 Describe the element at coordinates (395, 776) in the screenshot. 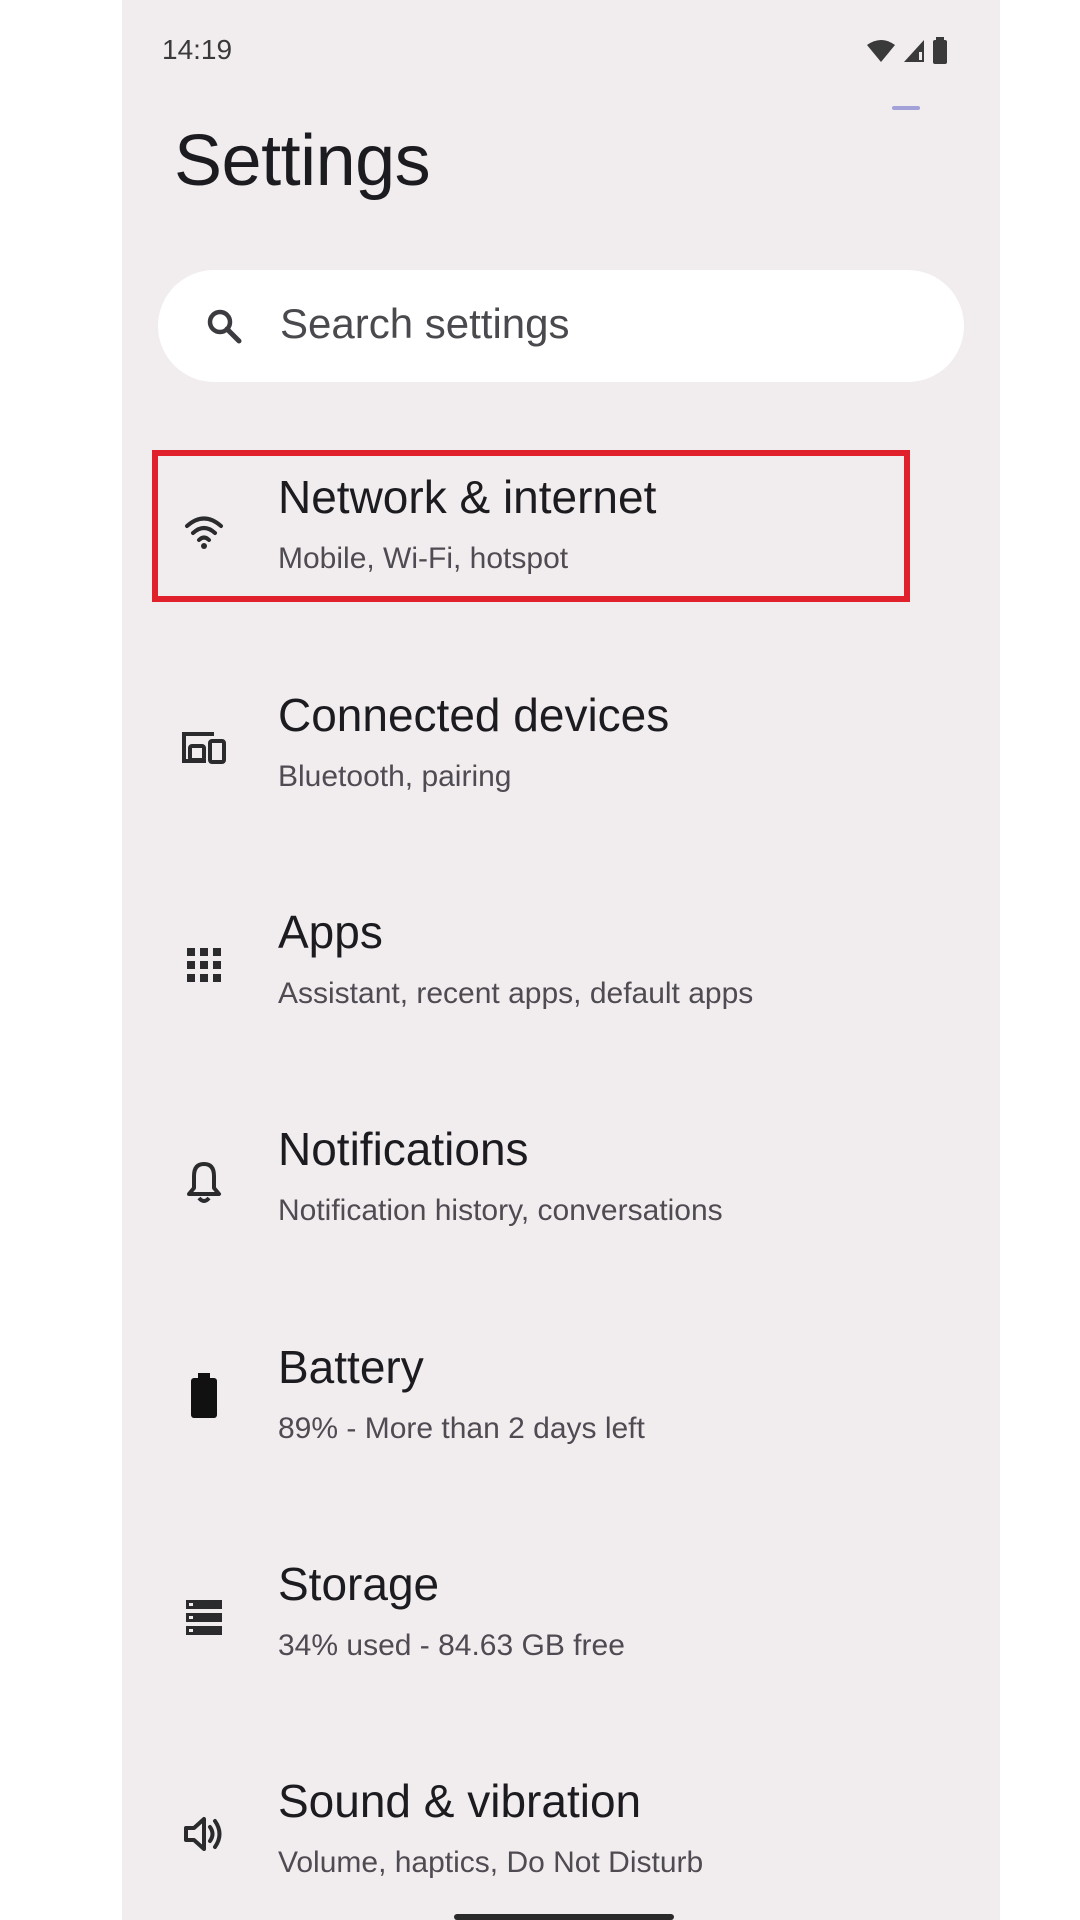

I see `setting-subtitle: Bluetooth, pairing` at that location.